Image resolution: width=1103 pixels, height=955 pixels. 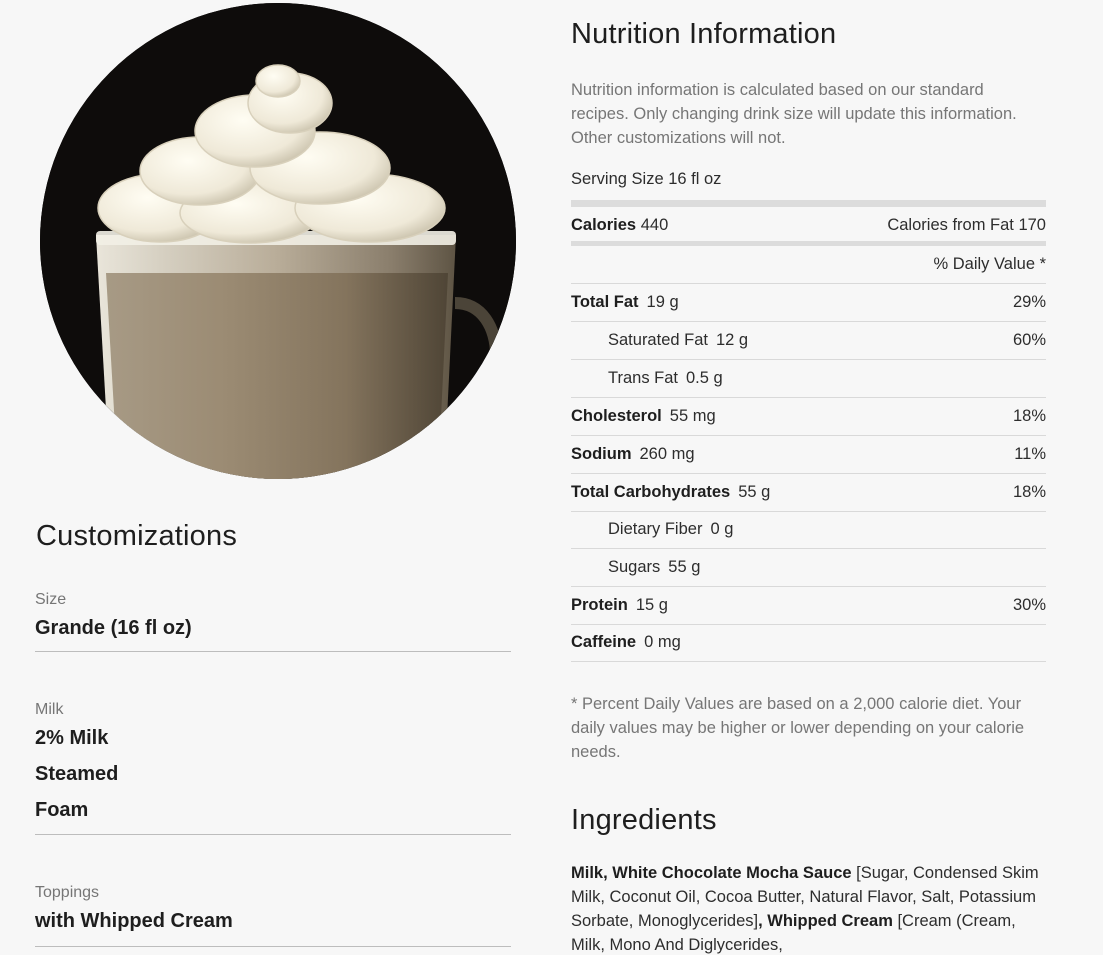 I want to click on customization-size: Size Grande (16 fl oz), so click(x=273, y=621).